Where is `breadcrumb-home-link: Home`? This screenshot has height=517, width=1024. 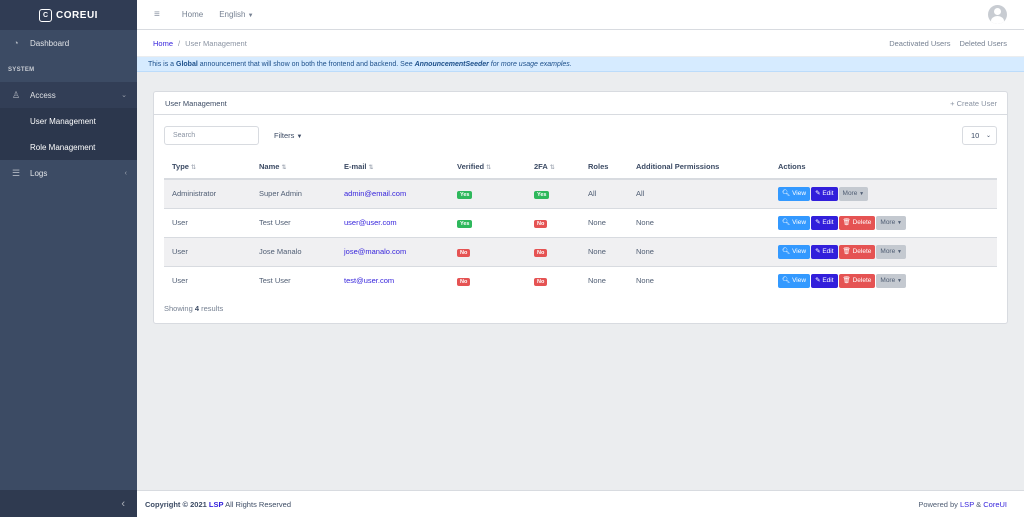
breadcrumb-home-link: Home is located at coordinates (163, 43).